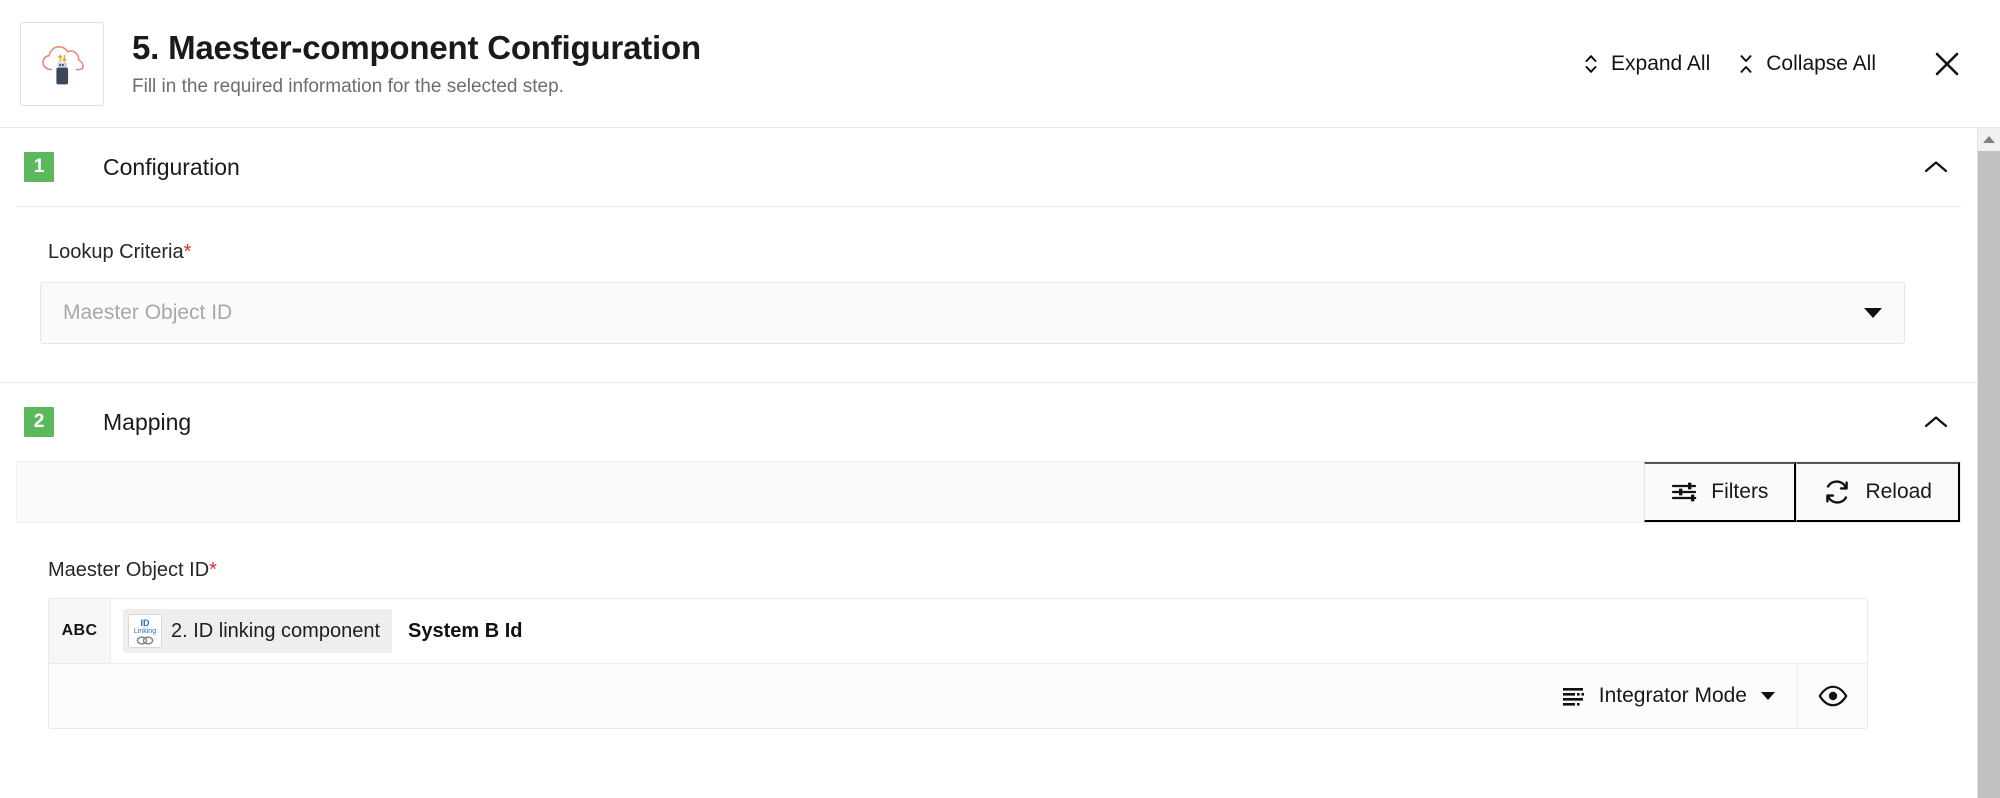 Image resolution: width=2000 pixels, height=798 pixels. I want to click on section-body-configuration: Lookup Criteria* Maester Object ID, so click(988, 292).